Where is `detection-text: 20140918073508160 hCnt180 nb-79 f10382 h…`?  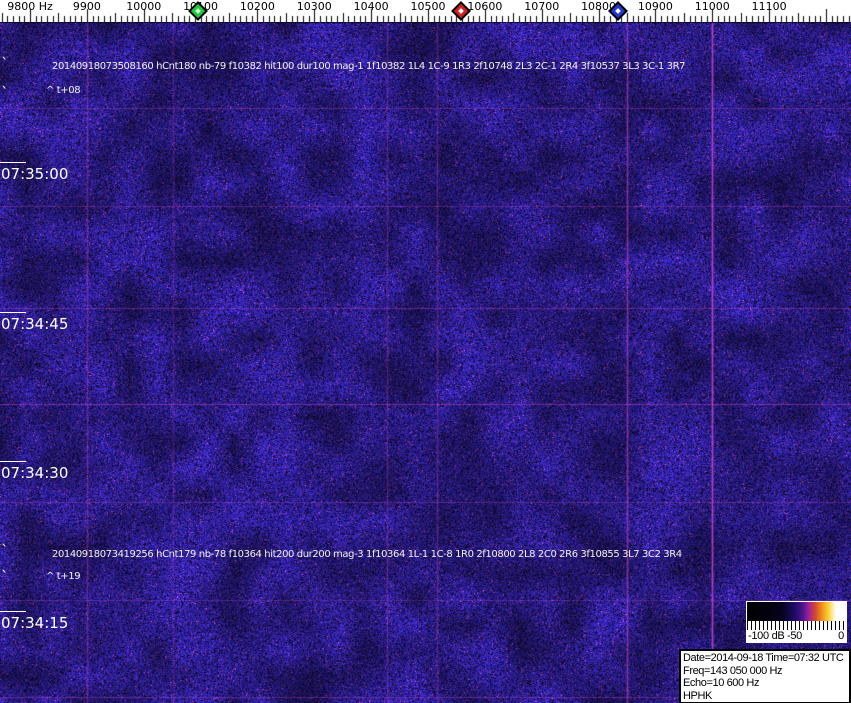 detection-text: 20140918073508160 hCnt180 nb-79 f10382 h… is located at coordinates (369, 66).